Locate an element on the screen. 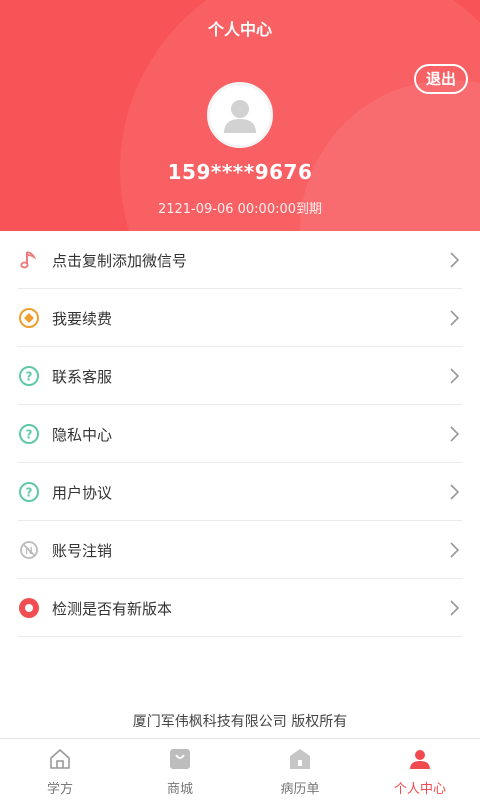 This screenshot has width=480, height=800. coin-icon is located at coordinates (29, 318).